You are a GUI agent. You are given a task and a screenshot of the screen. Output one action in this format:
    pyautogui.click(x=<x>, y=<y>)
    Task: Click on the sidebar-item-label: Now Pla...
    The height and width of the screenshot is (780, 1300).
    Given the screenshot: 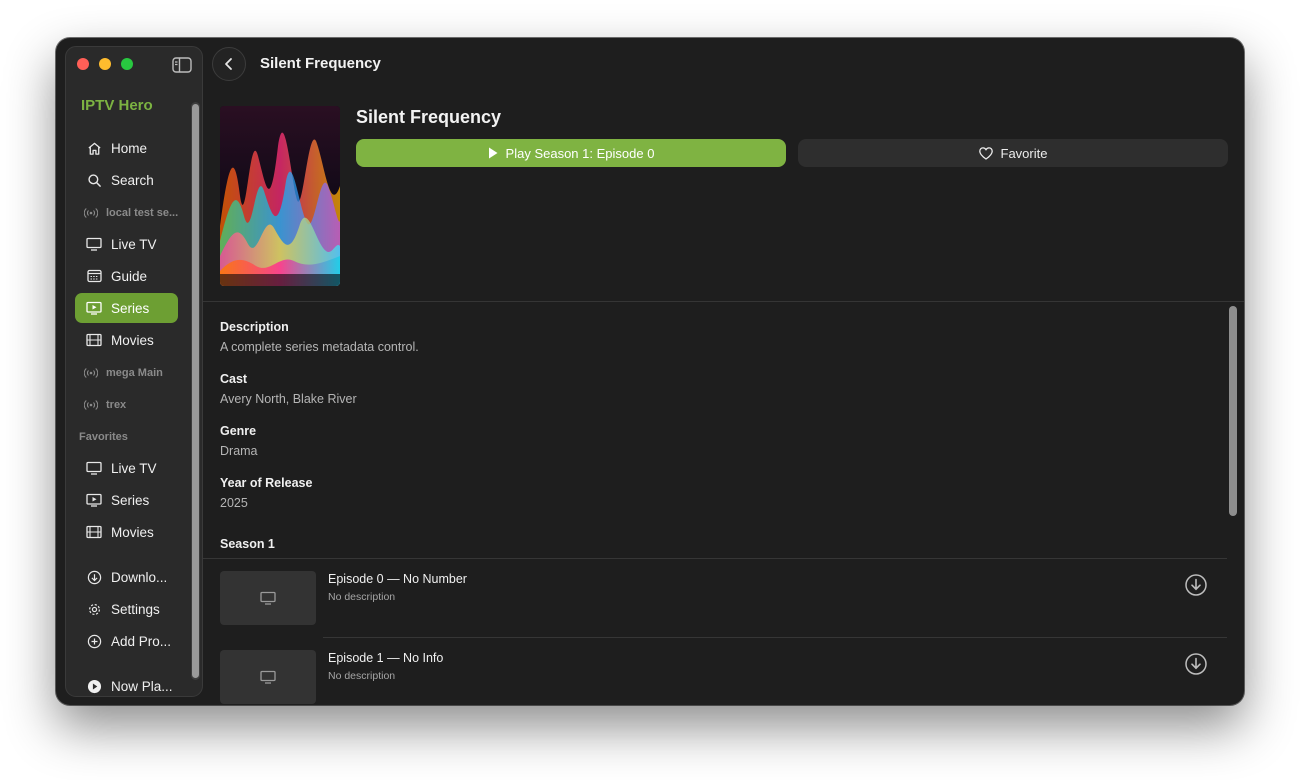 What is the action you would take?
    pyautogui.click(x=142, y=686)
    